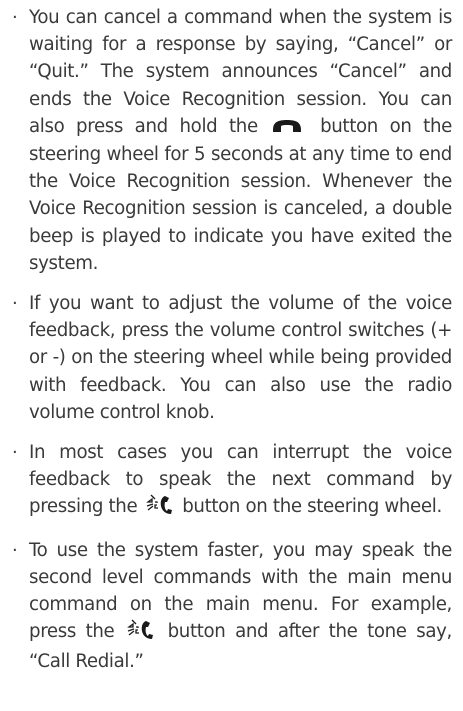 This screenshot has width=463, height=711. What do you see at coordinates (287, 127) in the screenshot?
I see `phone-hang-up-icon` at bounding box center [287, 127].